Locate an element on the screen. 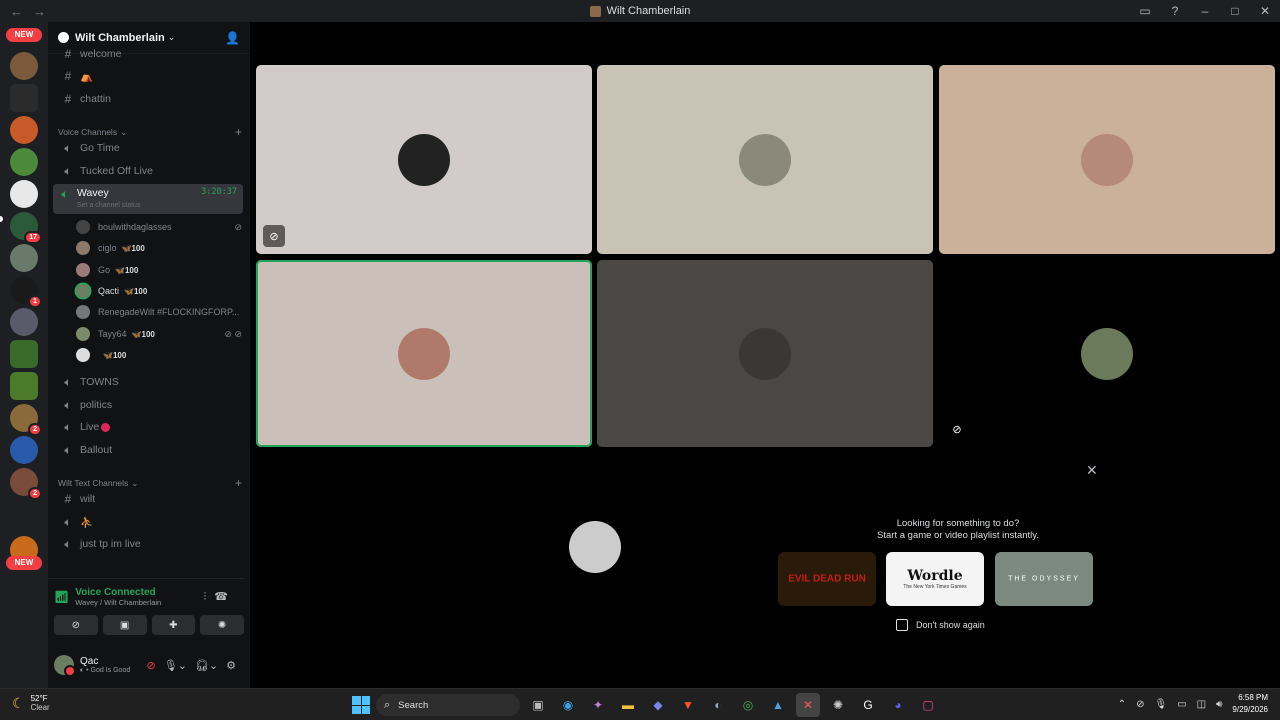  voice-channel-wavey: 🔈︎ Wavey 3:20:37 Set a channel status is located at coordinates (148, 199).